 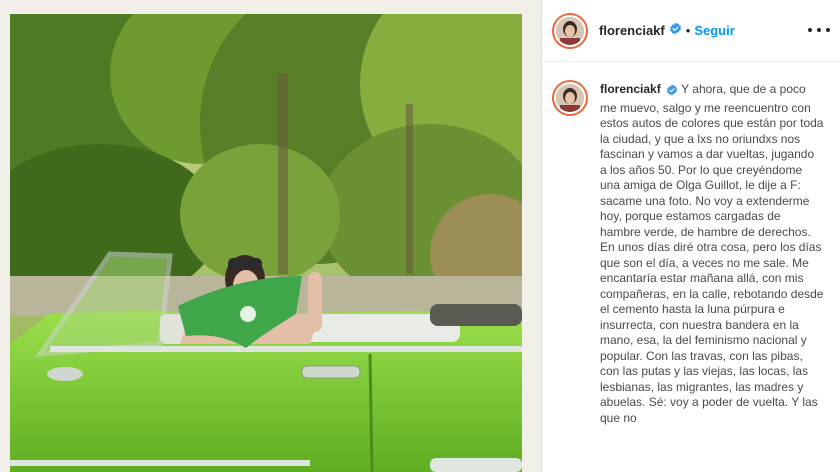 I want to click on follow-button: Seguir, so click(x=714, y=30).